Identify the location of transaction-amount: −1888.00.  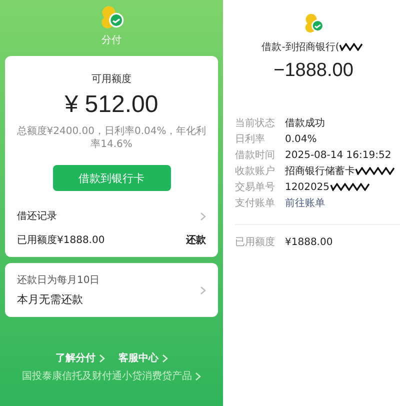
(314, 71).